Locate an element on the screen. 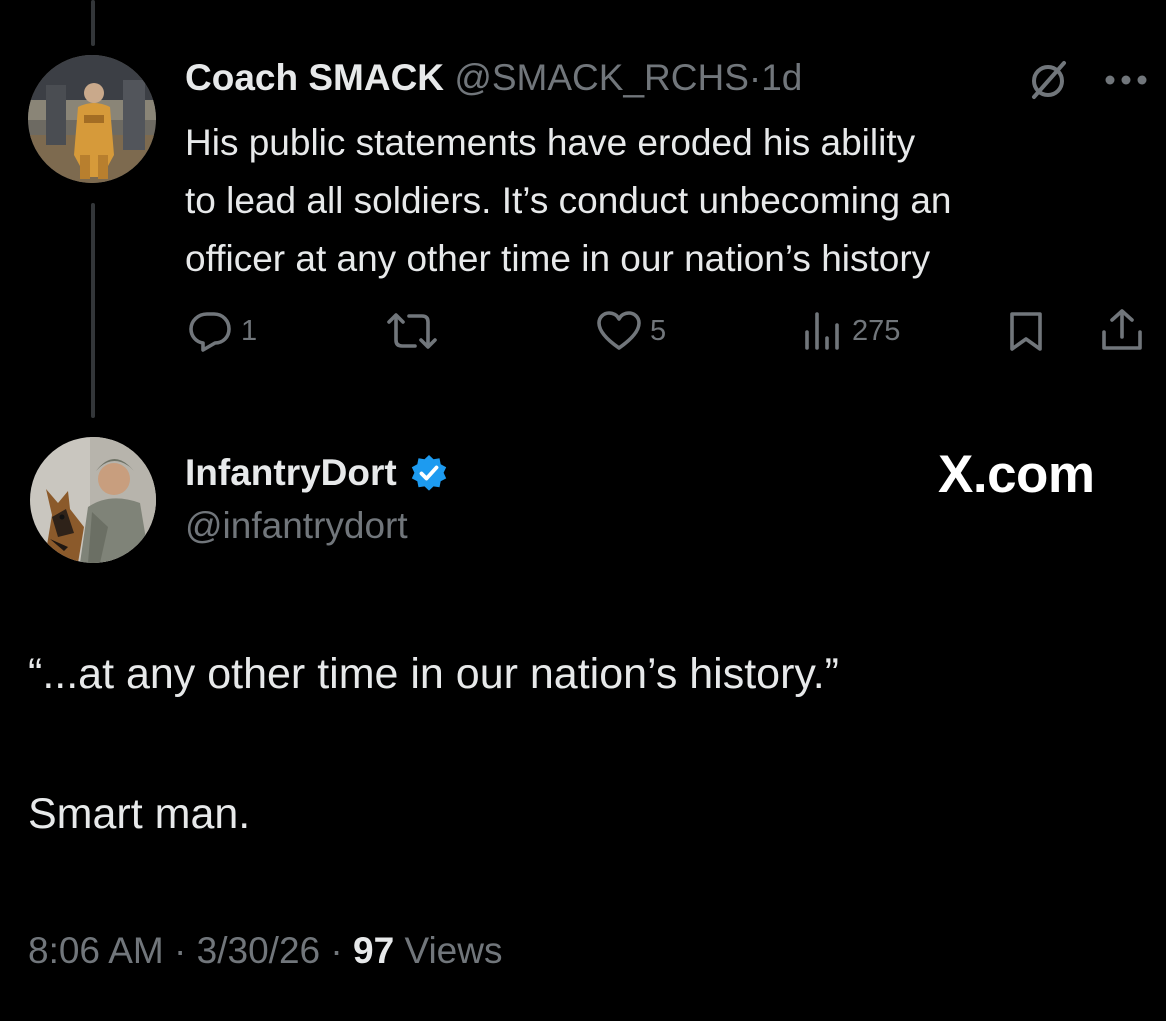 Image resolution: width=1166 pixels, height=1021 pixels. tweet-meta: 8:06 AM · 3/30/26 · 97 Views is located at coordinates (265, 951).